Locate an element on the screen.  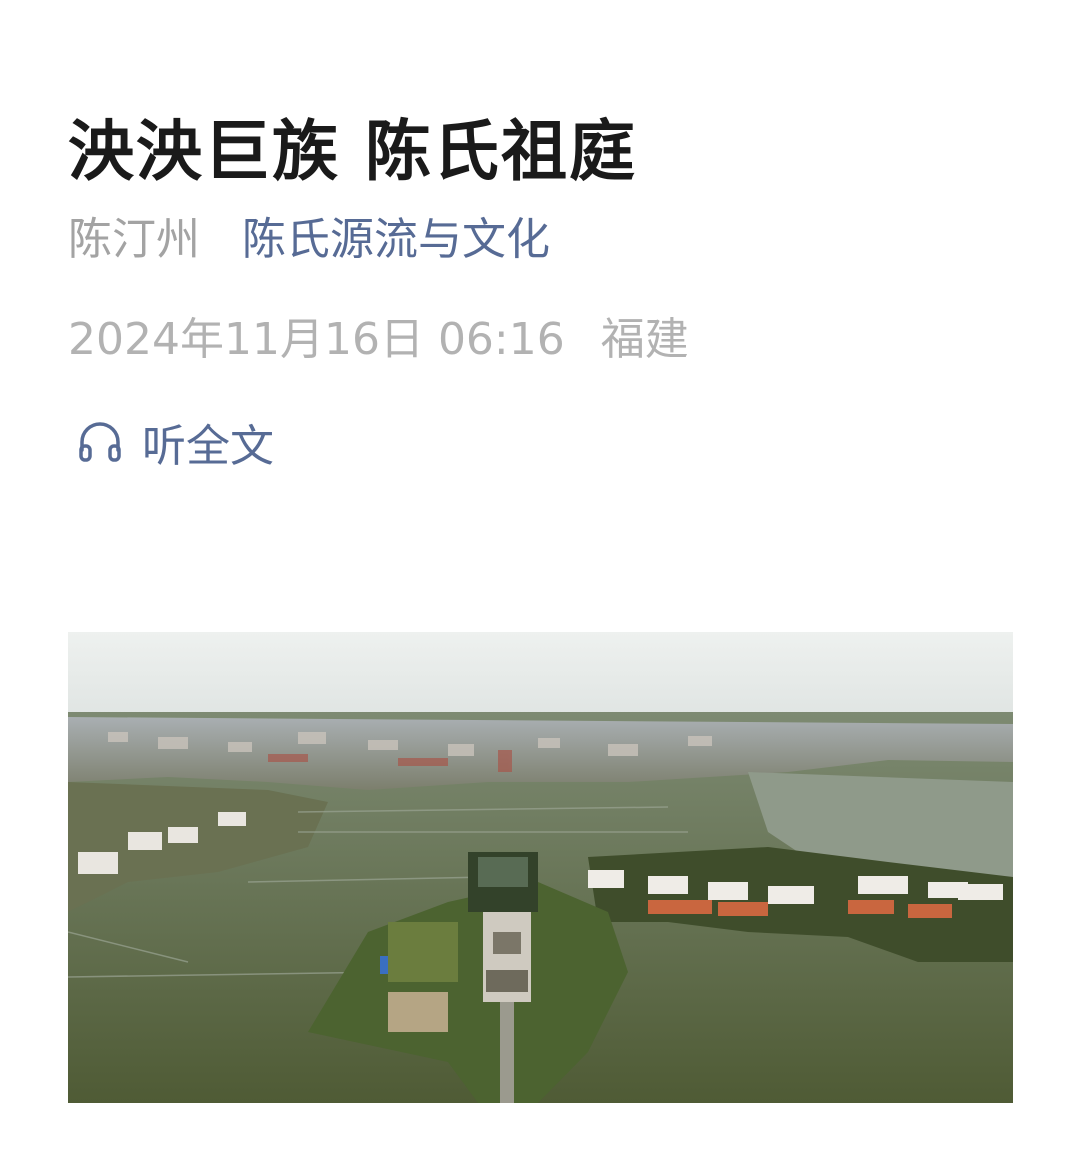
listen-label: 听全文 is located at coordinates (208, 446).